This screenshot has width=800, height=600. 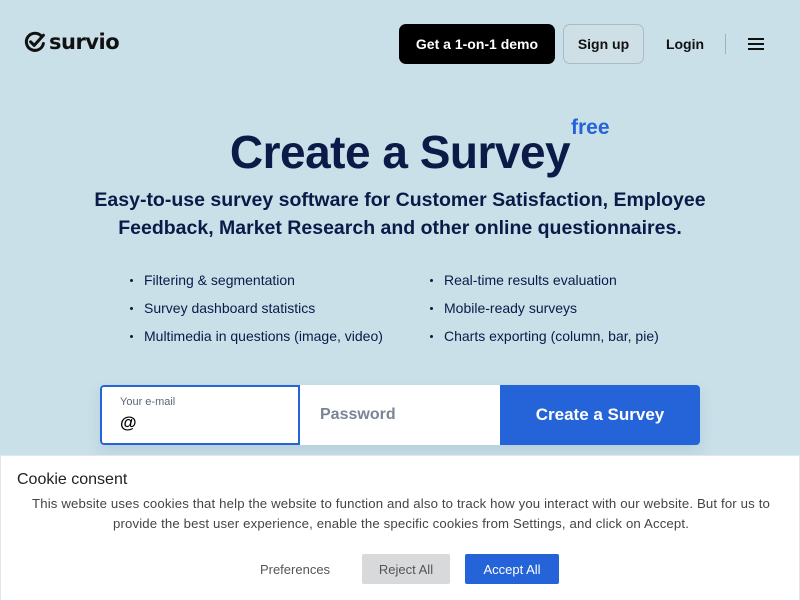 What do you see at coordinates (400, 152) in the screenshot?
I see `hero-title: Create a Survey` at bounding box center [400, 152].